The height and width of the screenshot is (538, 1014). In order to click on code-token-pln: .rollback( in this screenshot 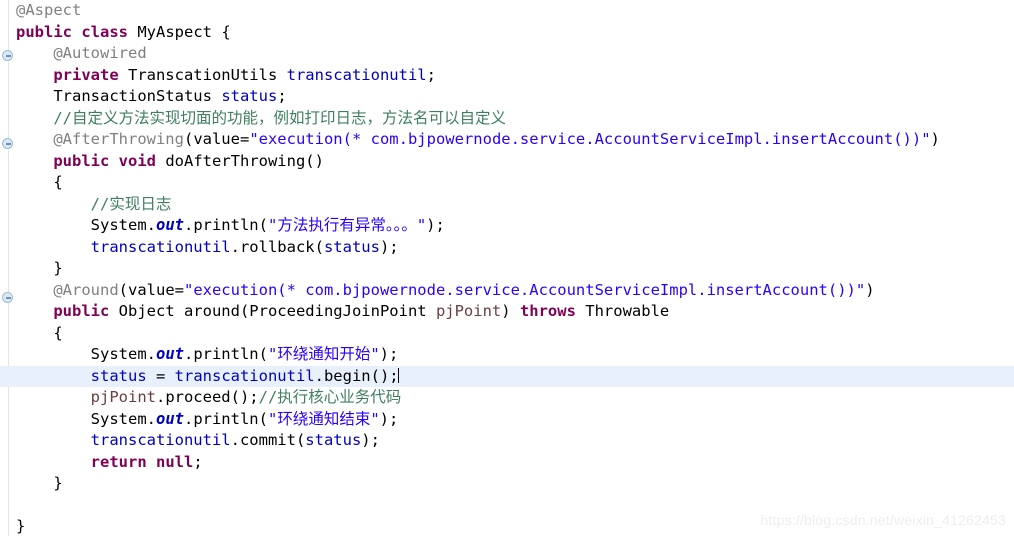, I will do `click(277, 246)`.